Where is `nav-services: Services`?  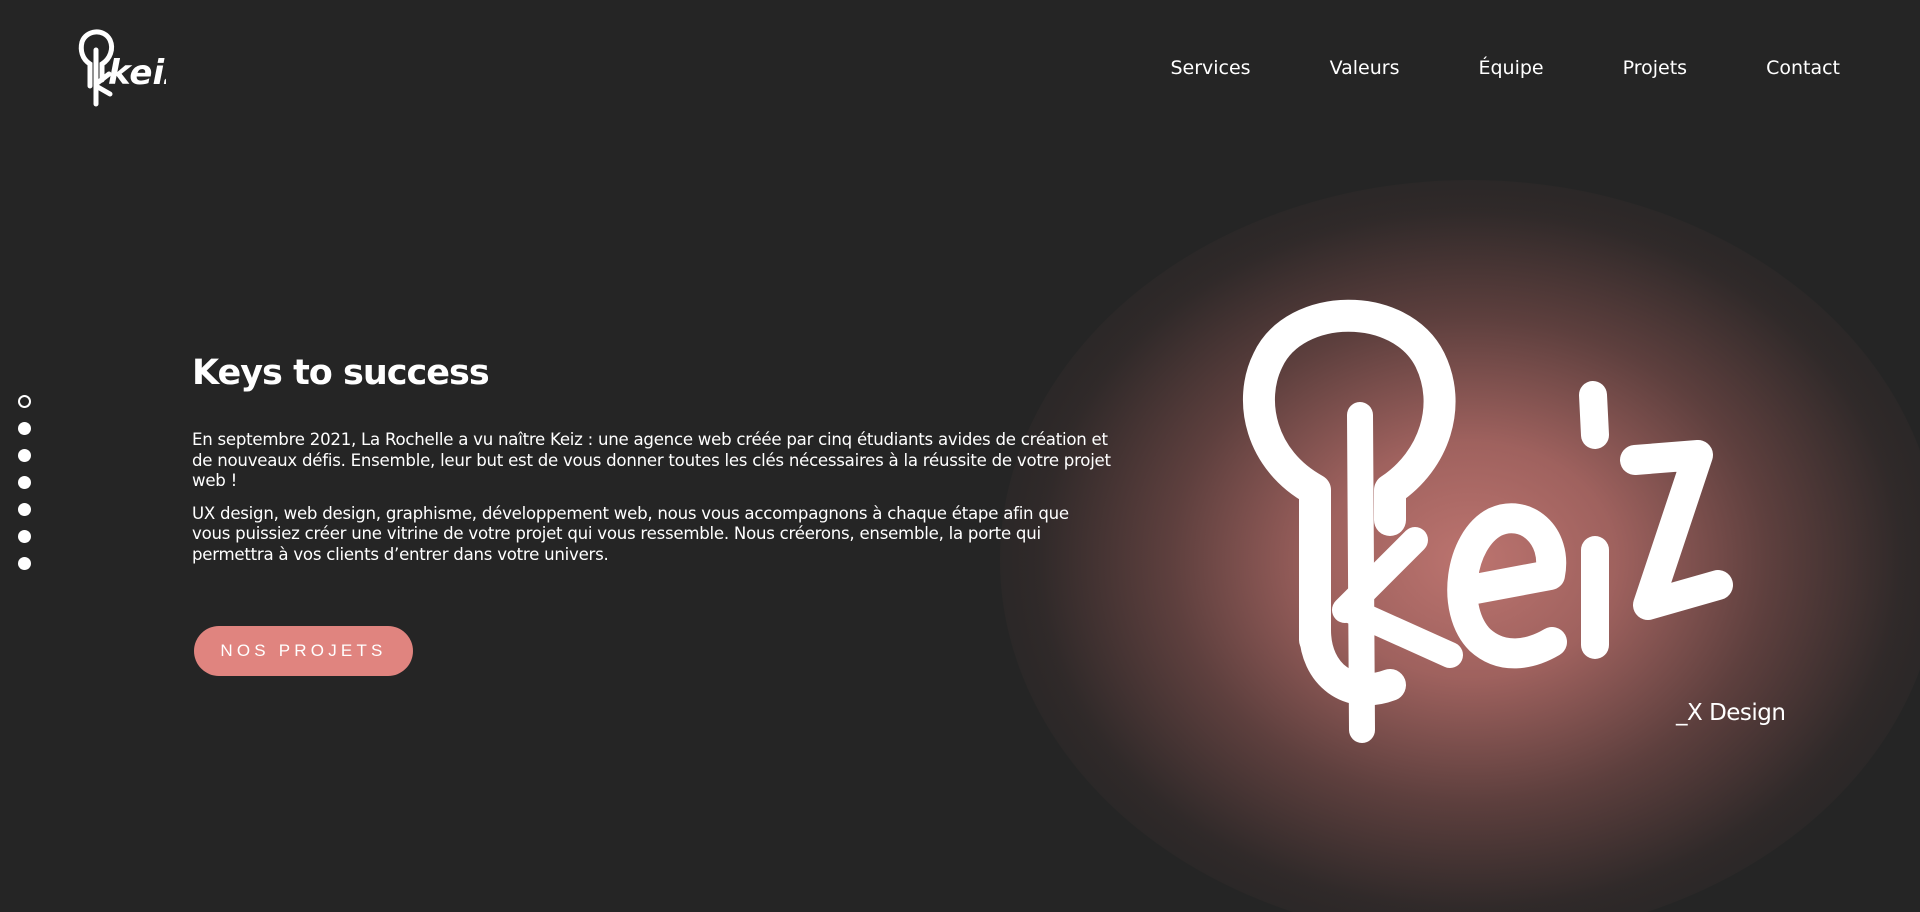
nav-services: Services is located at coordinates (1210, 68).